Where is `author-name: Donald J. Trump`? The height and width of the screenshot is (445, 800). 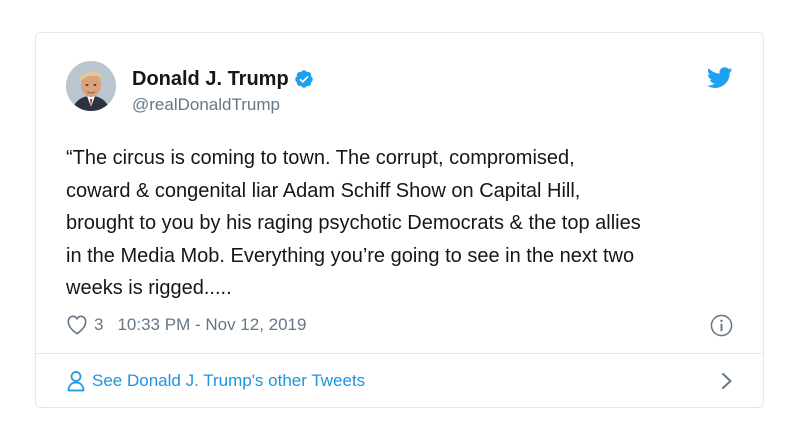
author-name: Donald J. Trump is located at coordinates (210, 79).